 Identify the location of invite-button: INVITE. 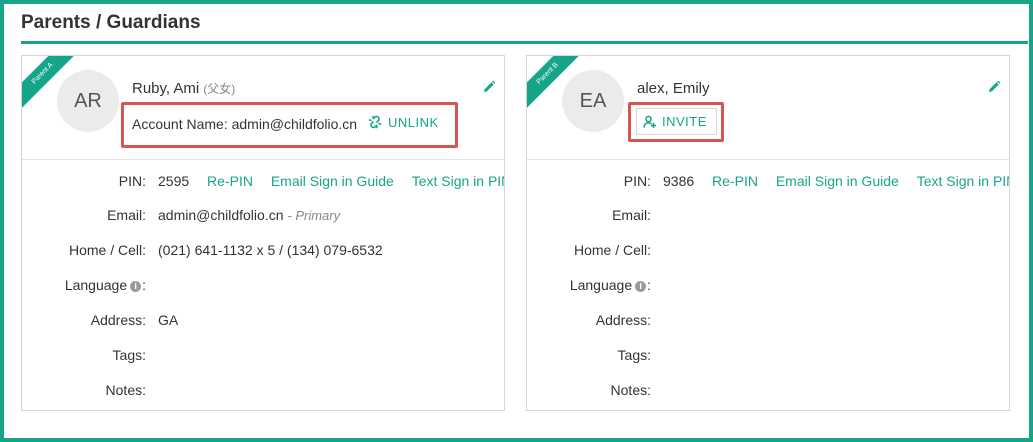
(676, 121).